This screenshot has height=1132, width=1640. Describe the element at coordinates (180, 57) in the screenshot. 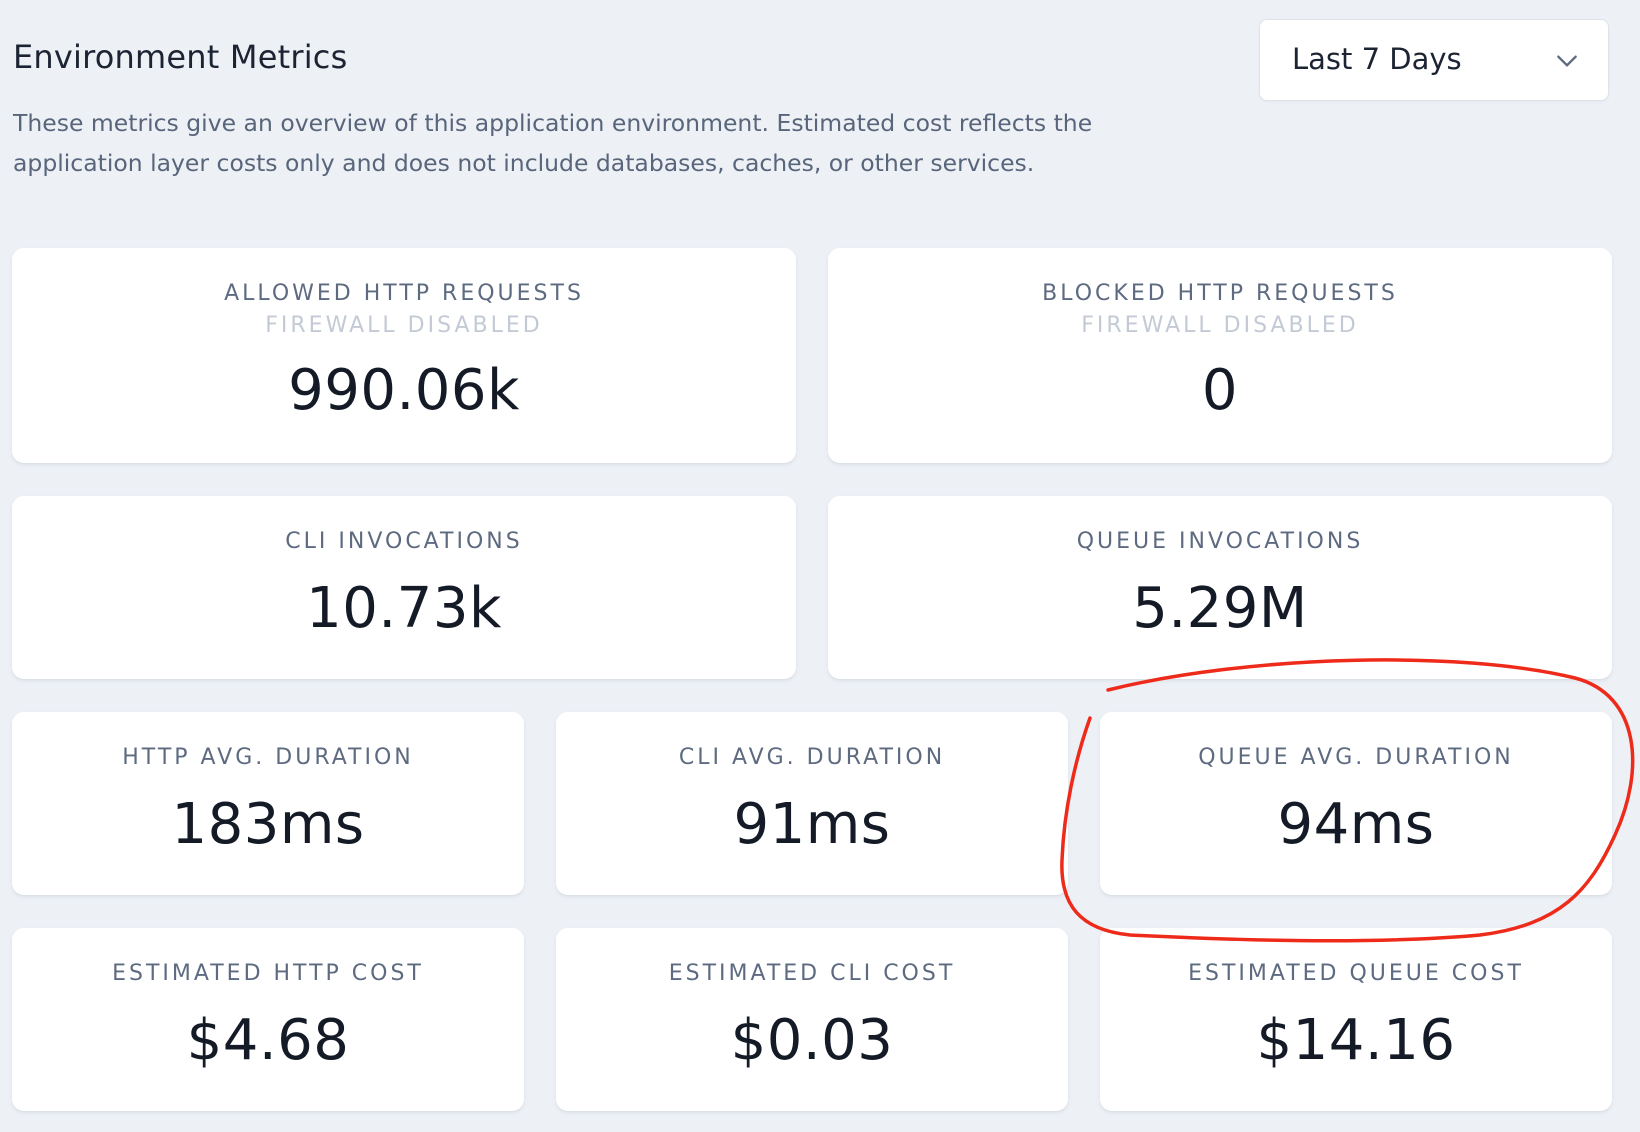

I see `page-title: Environment Metrics` at that location.